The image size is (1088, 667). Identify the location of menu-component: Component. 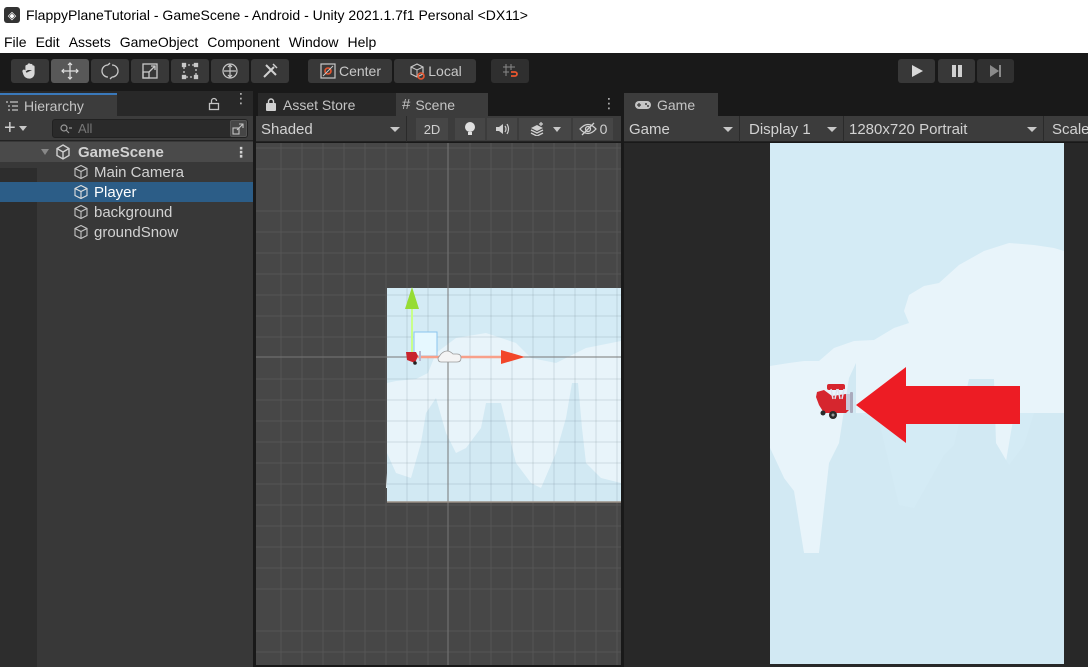
(243, 42).